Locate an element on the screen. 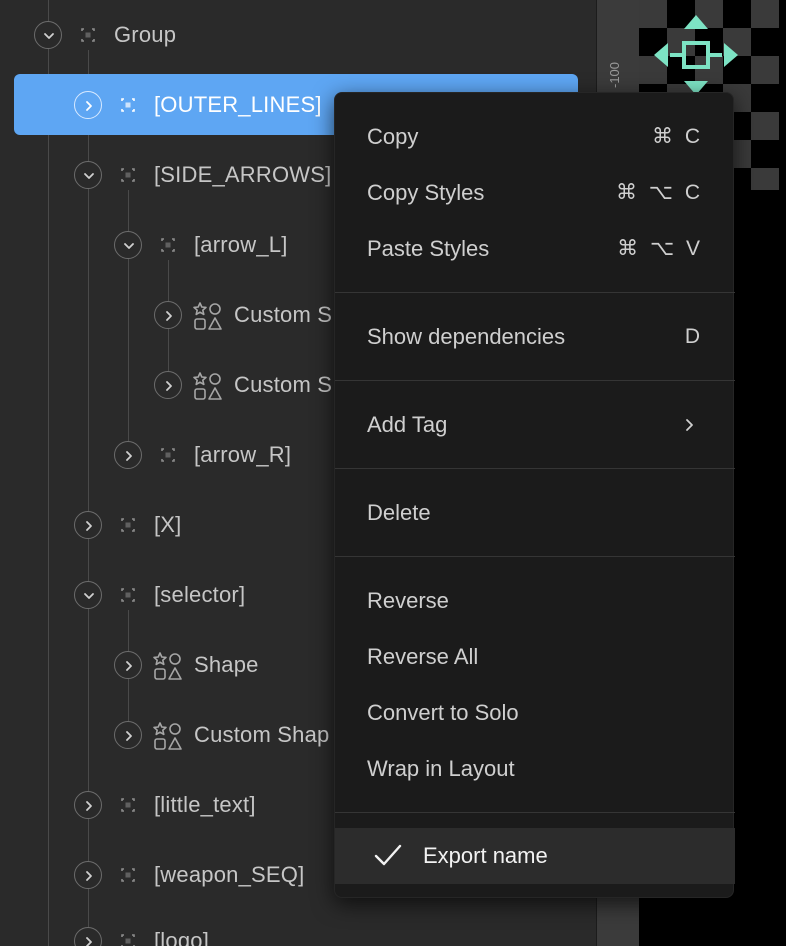  move-arrows-icon is located at coordinates (696, 55).